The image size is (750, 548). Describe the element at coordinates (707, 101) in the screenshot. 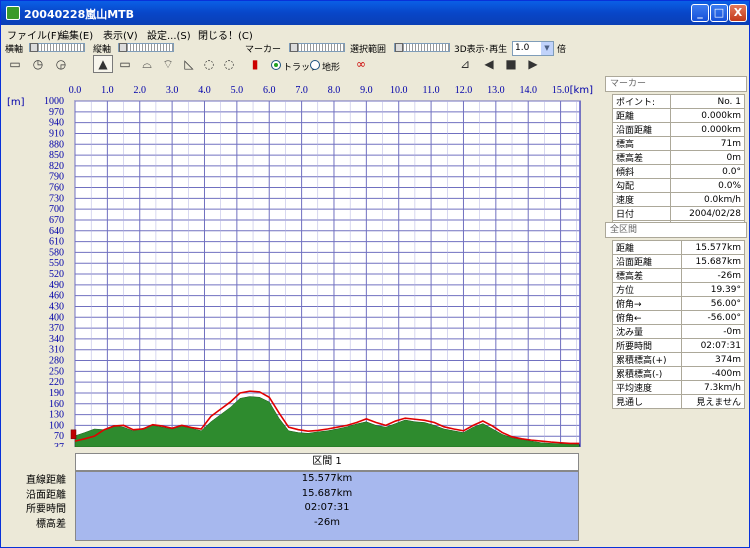

I see `marker-value: No. 1` at that location.